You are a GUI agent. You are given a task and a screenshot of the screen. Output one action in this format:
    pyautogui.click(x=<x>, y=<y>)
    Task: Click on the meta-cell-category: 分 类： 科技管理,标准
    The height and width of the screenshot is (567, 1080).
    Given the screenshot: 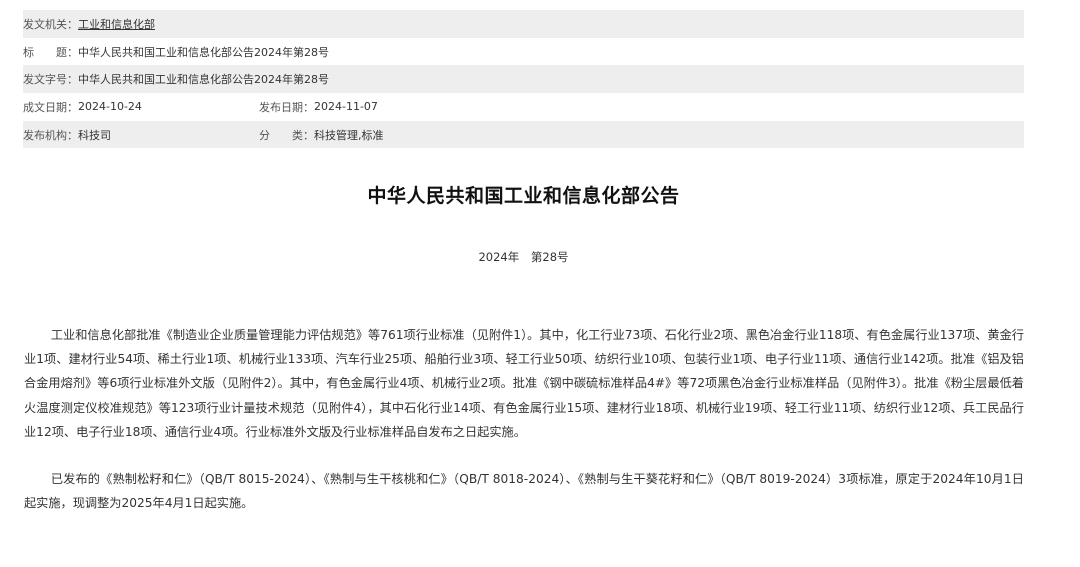 What is the action you would take?
    pyautogui.click(x=321, y=135)
    